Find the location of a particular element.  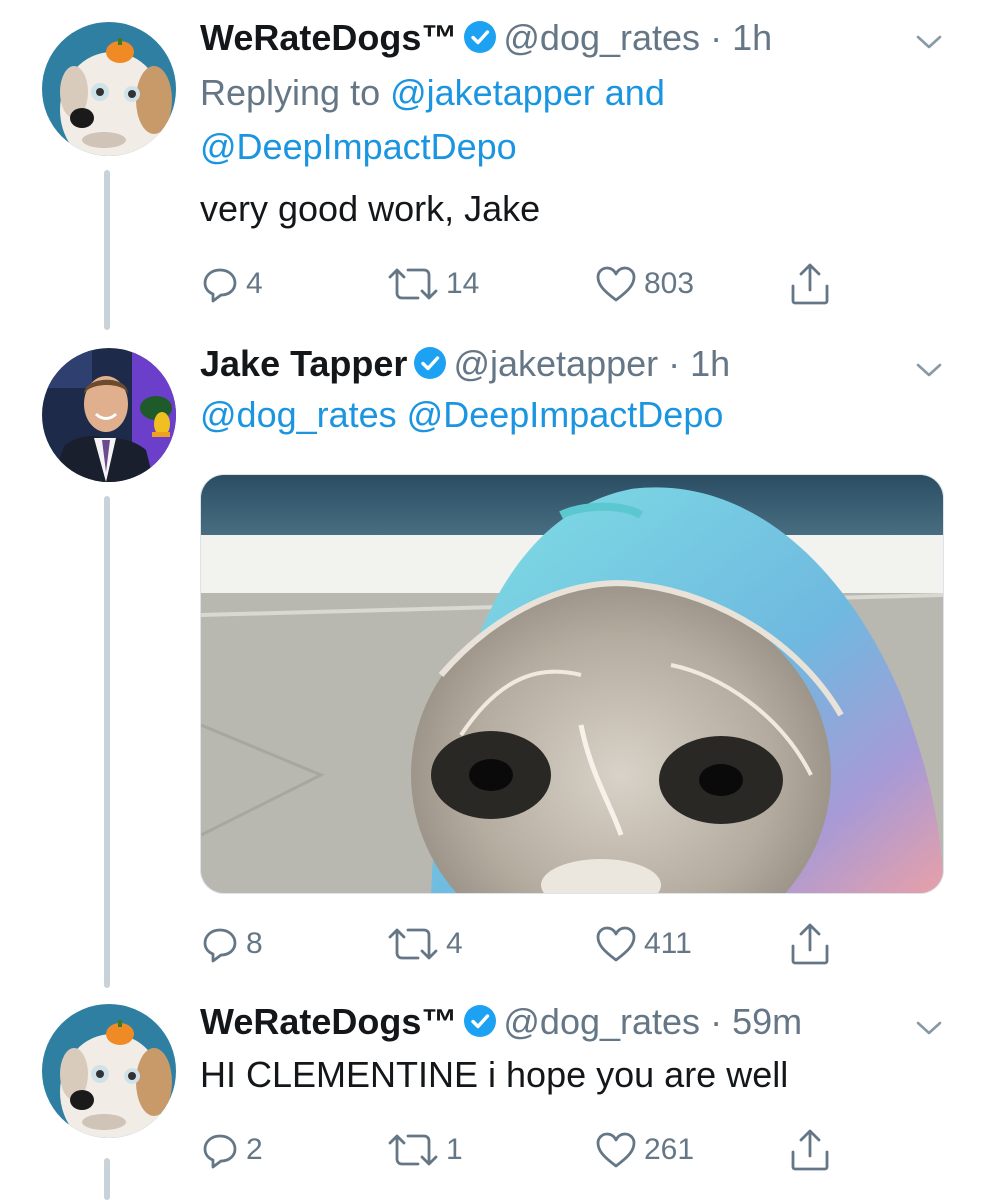

retweet-count: 4 is located at coordinates (454, 943).